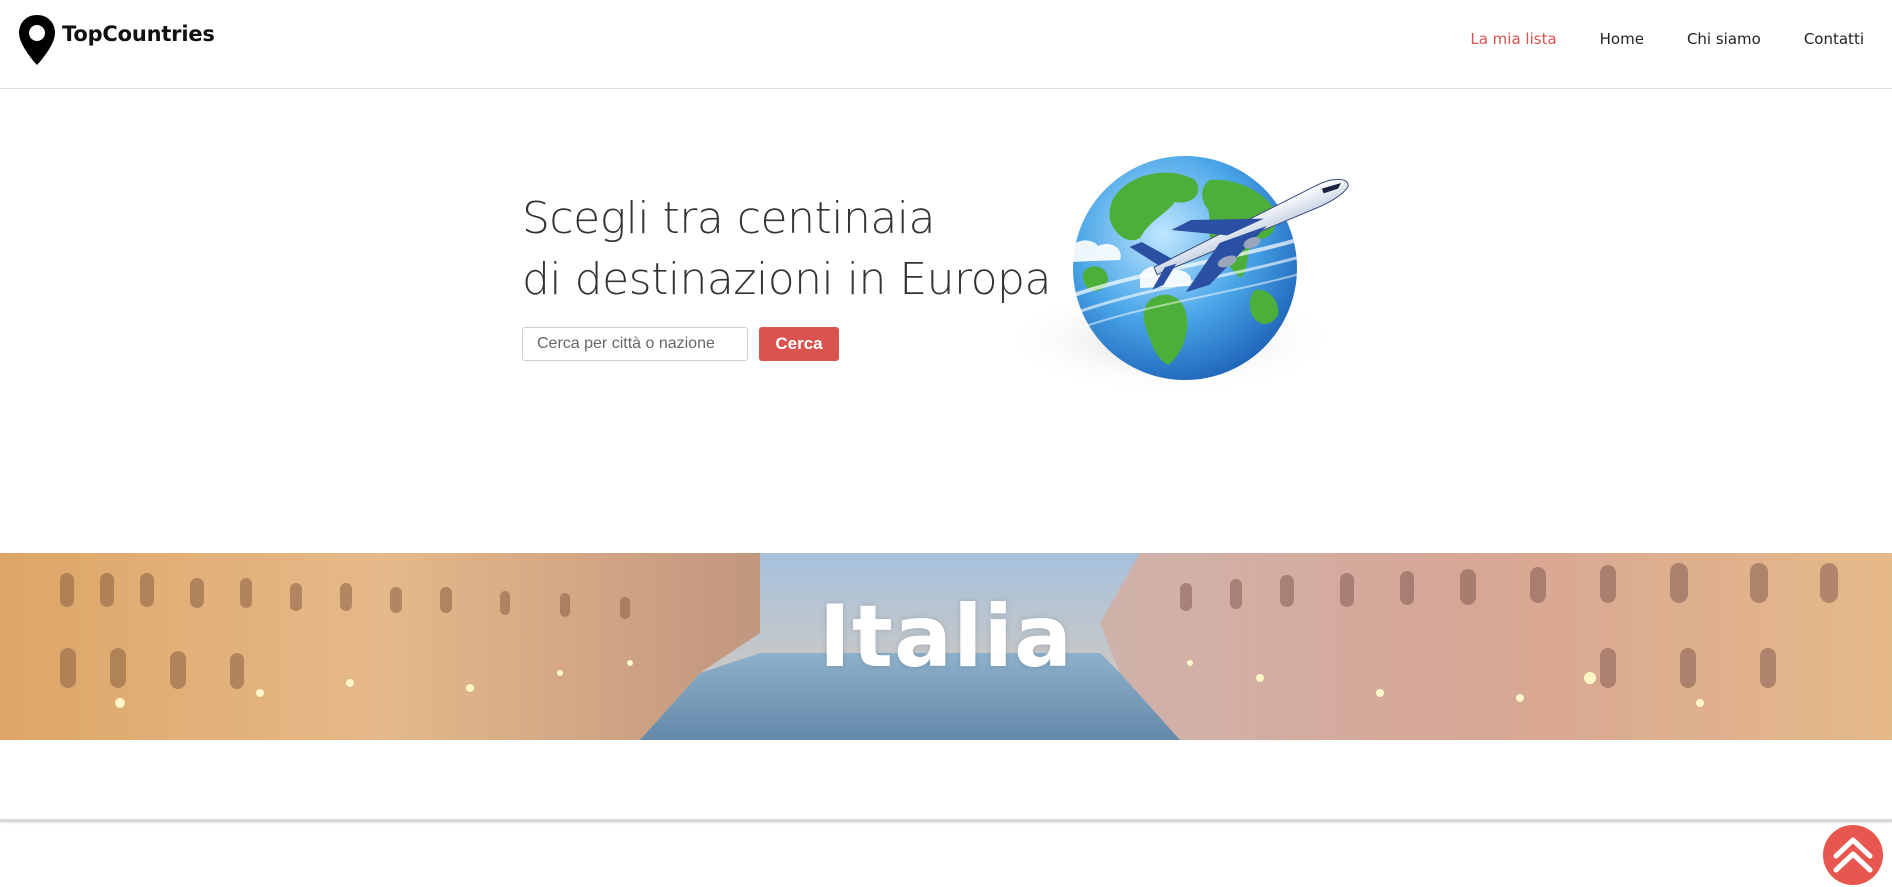  What do you see at coordinates (799, 344) in the screenshot?
I see `search-button: Cerca` at bounding box center [799, 344].